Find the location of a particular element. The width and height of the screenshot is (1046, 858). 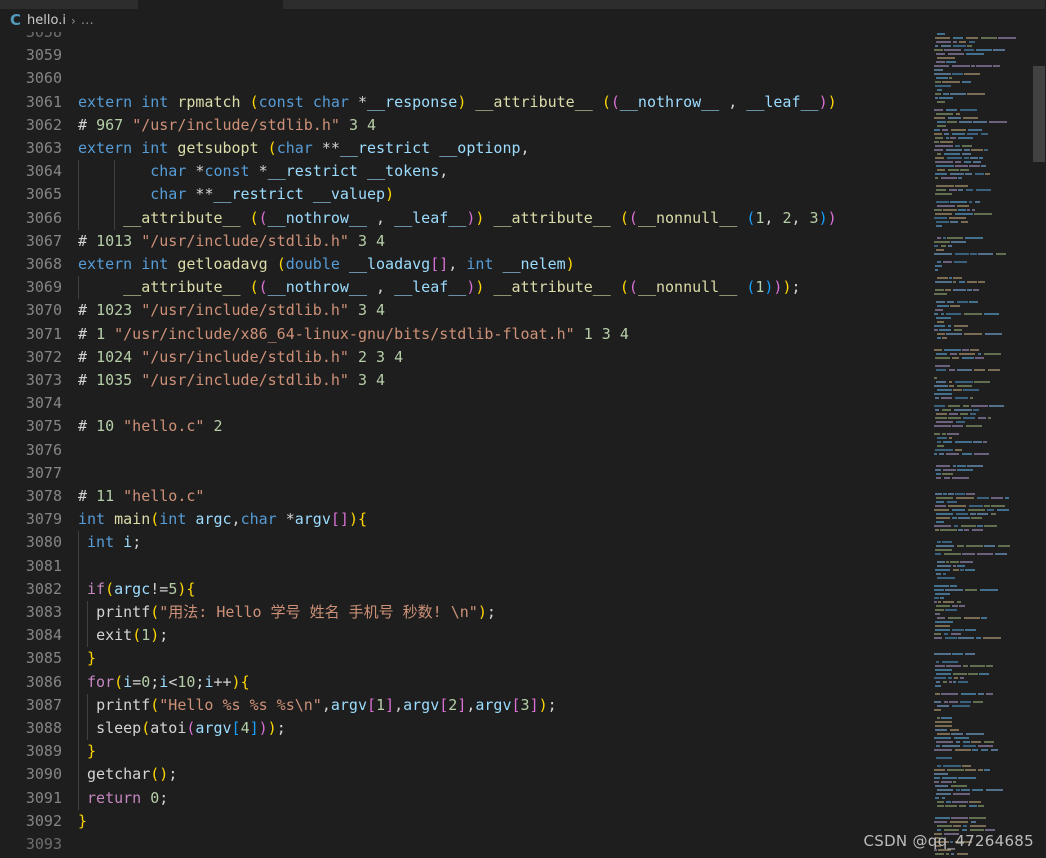

minimap is located at coordinates (982, 445).